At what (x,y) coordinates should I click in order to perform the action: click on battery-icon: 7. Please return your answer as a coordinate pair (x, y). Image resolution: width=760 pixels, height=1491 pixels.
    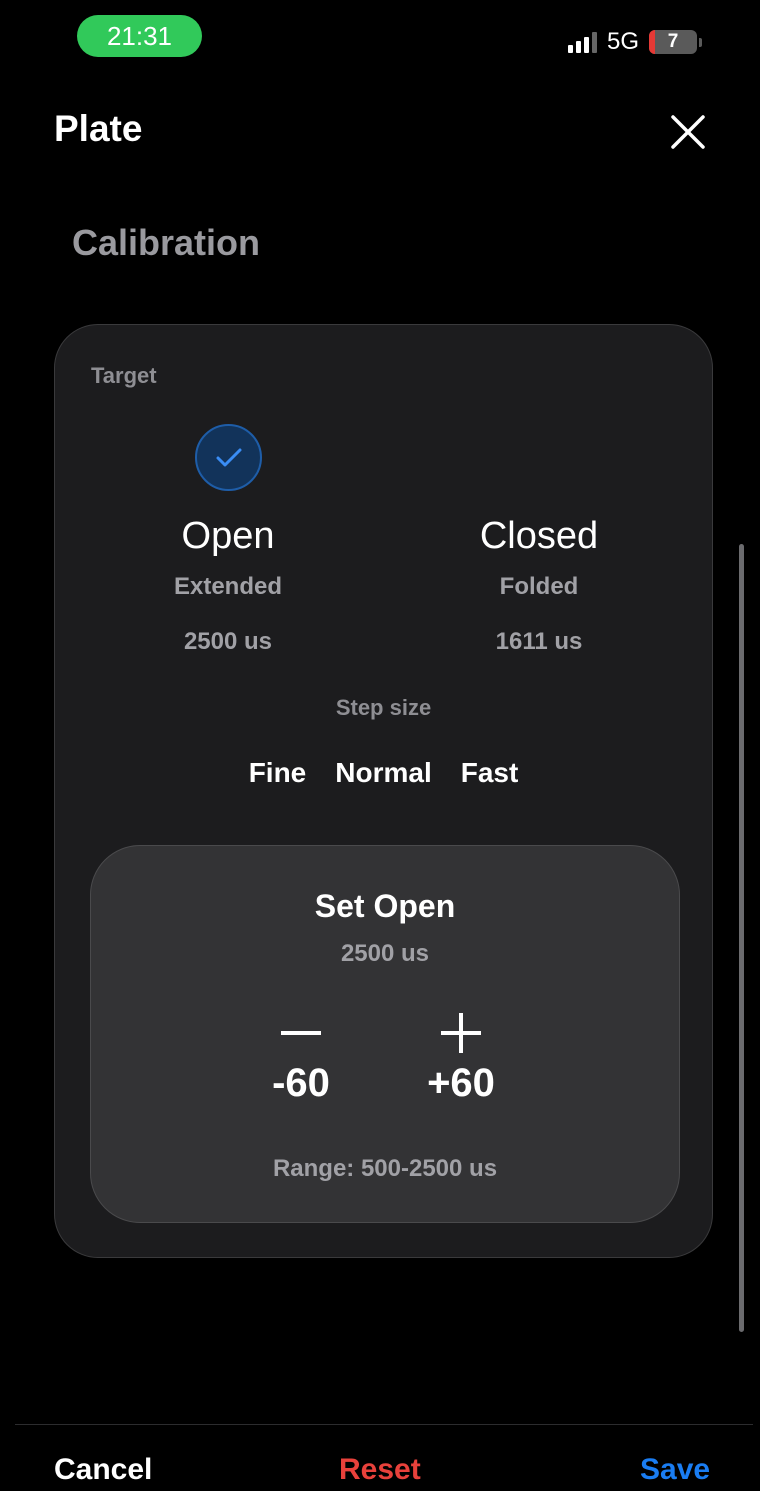
    Looking at the image, I should click on (673, 42).